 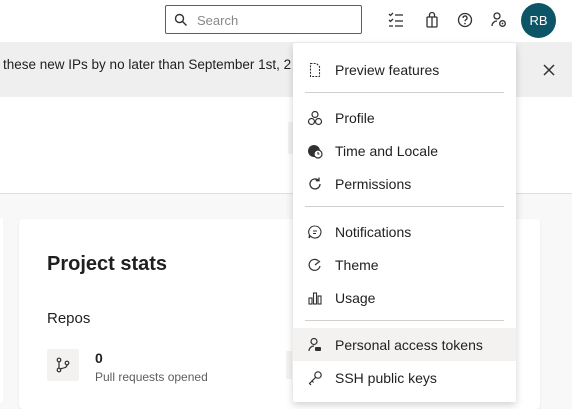 I want to click on shopping-bag-icon, so click(x=432, y=20).